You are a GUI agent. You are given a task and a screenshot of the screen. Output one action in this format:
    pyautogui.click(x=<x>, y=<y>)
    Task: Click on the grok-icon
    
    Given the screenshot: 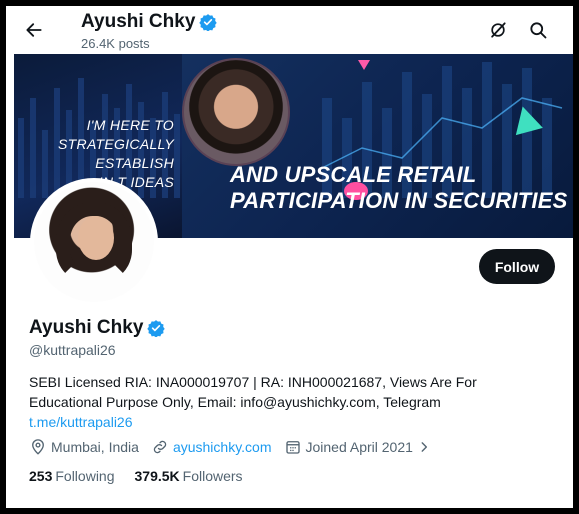 What is the action you would take?
    pyautogui.click(x=498, y=30)
    